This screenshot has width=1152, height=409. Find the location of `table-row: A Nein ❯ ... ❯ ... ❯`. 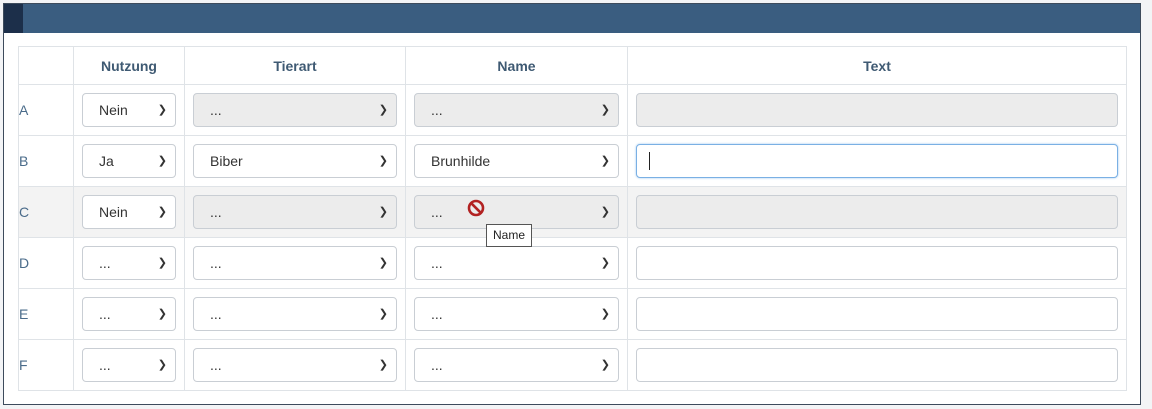

table-row: A Nein ❯ ... ❯ ... ❯ is located at coordinates (572, 110).